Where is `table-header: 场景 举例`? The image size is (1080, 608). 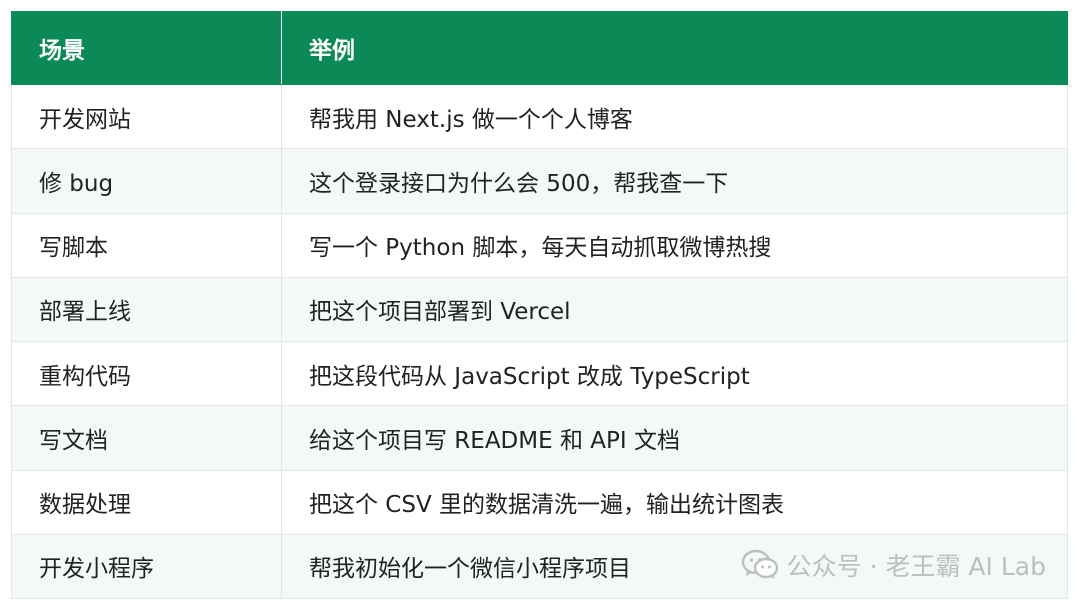
table-header: 场景 举例 is located at coordinates (539, 48).